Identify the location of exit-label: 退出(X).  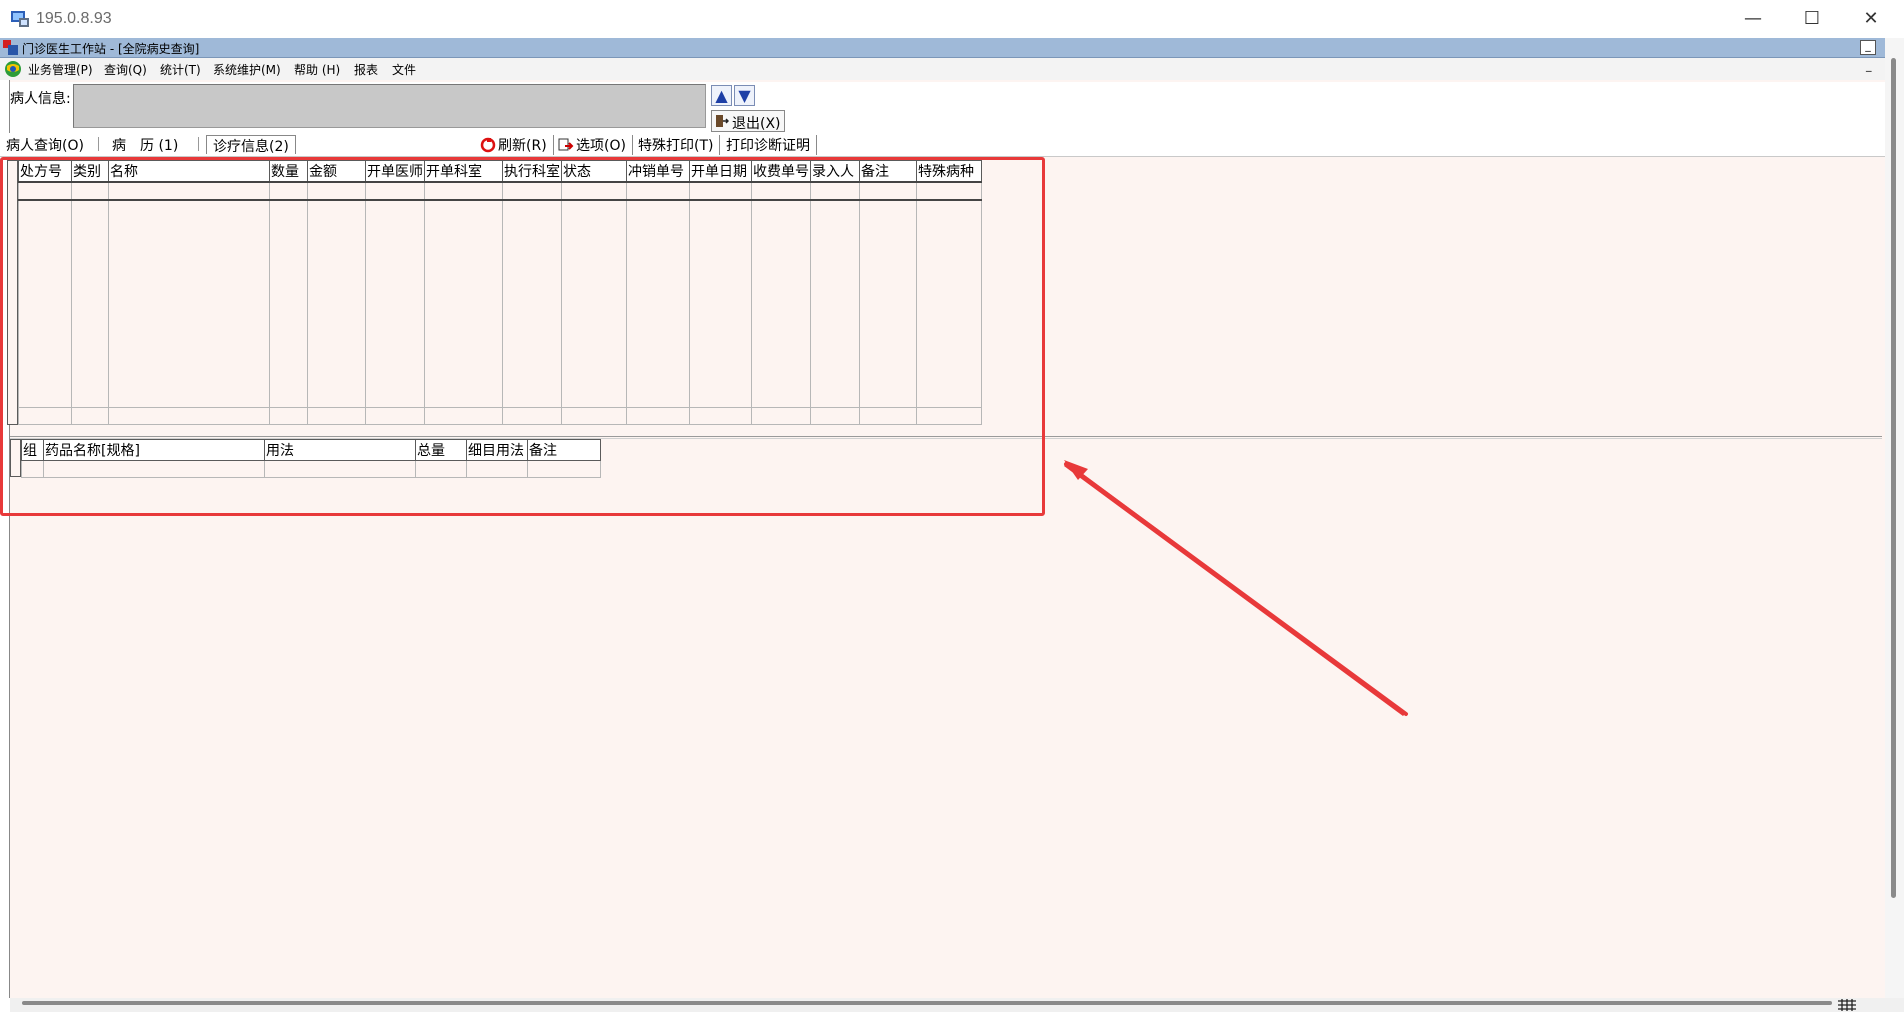
(756, 124).